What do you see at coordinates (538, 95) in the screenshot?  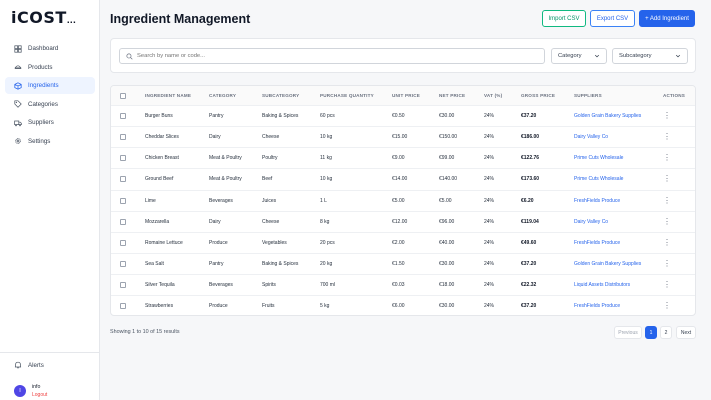 I see `column-header: GROSS PRICE` at bounding box center [538, 95].